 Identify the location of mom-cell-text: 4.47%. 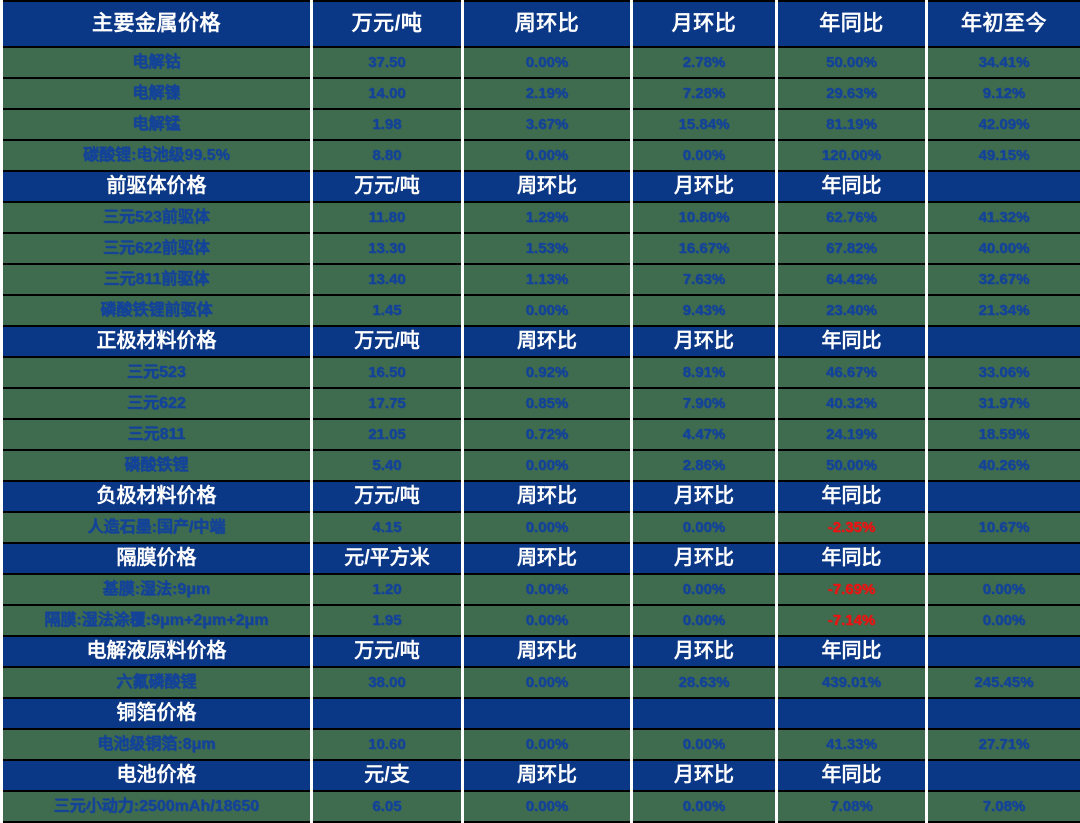
(704, 434).